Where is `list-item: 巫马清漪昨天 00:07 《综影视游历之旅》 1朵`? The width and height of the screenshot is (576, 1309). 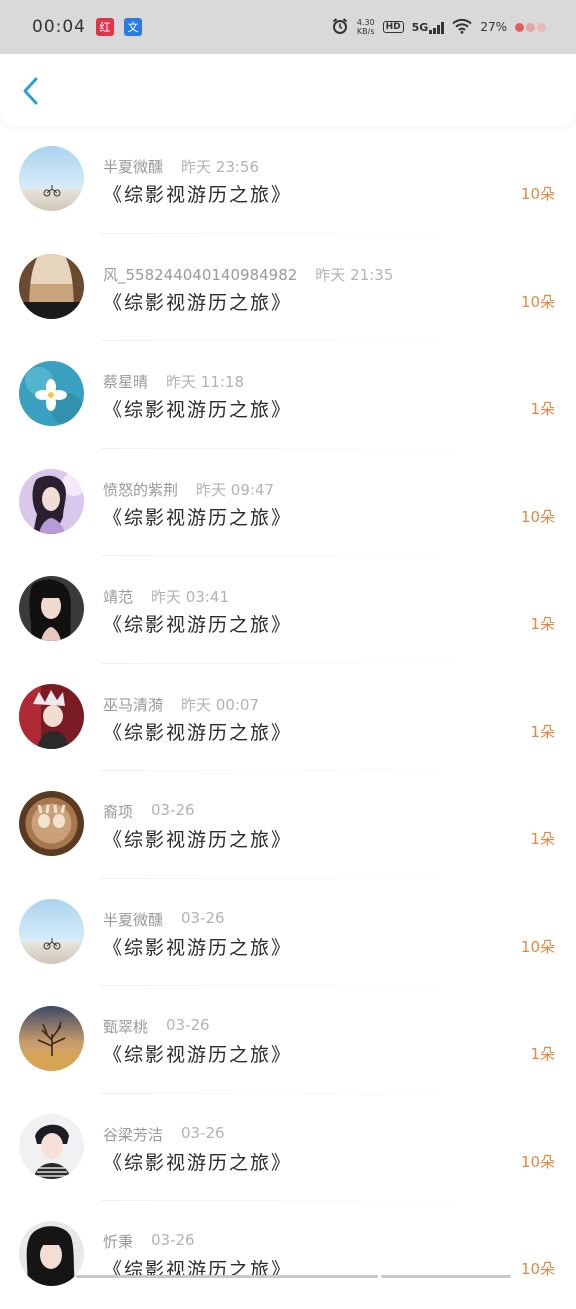
list-item: 巫马清漪昨天 00:07 《综影视游历之旅》 1朵 is located at coordinates (288, 718).